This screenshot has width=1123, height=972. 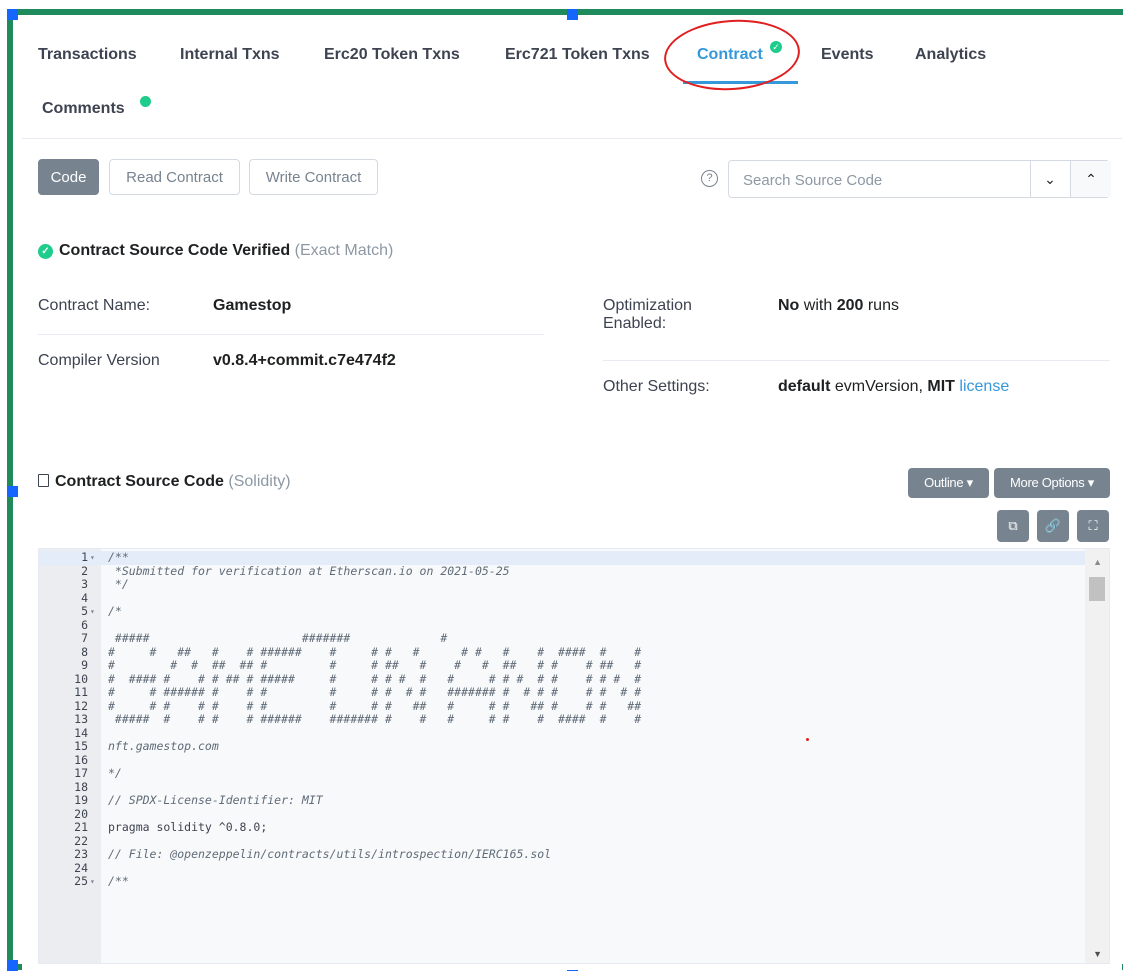 I want to click on code-line: 19 // SPDX-License-Identifier: MIT, so click(x=562, y=800).